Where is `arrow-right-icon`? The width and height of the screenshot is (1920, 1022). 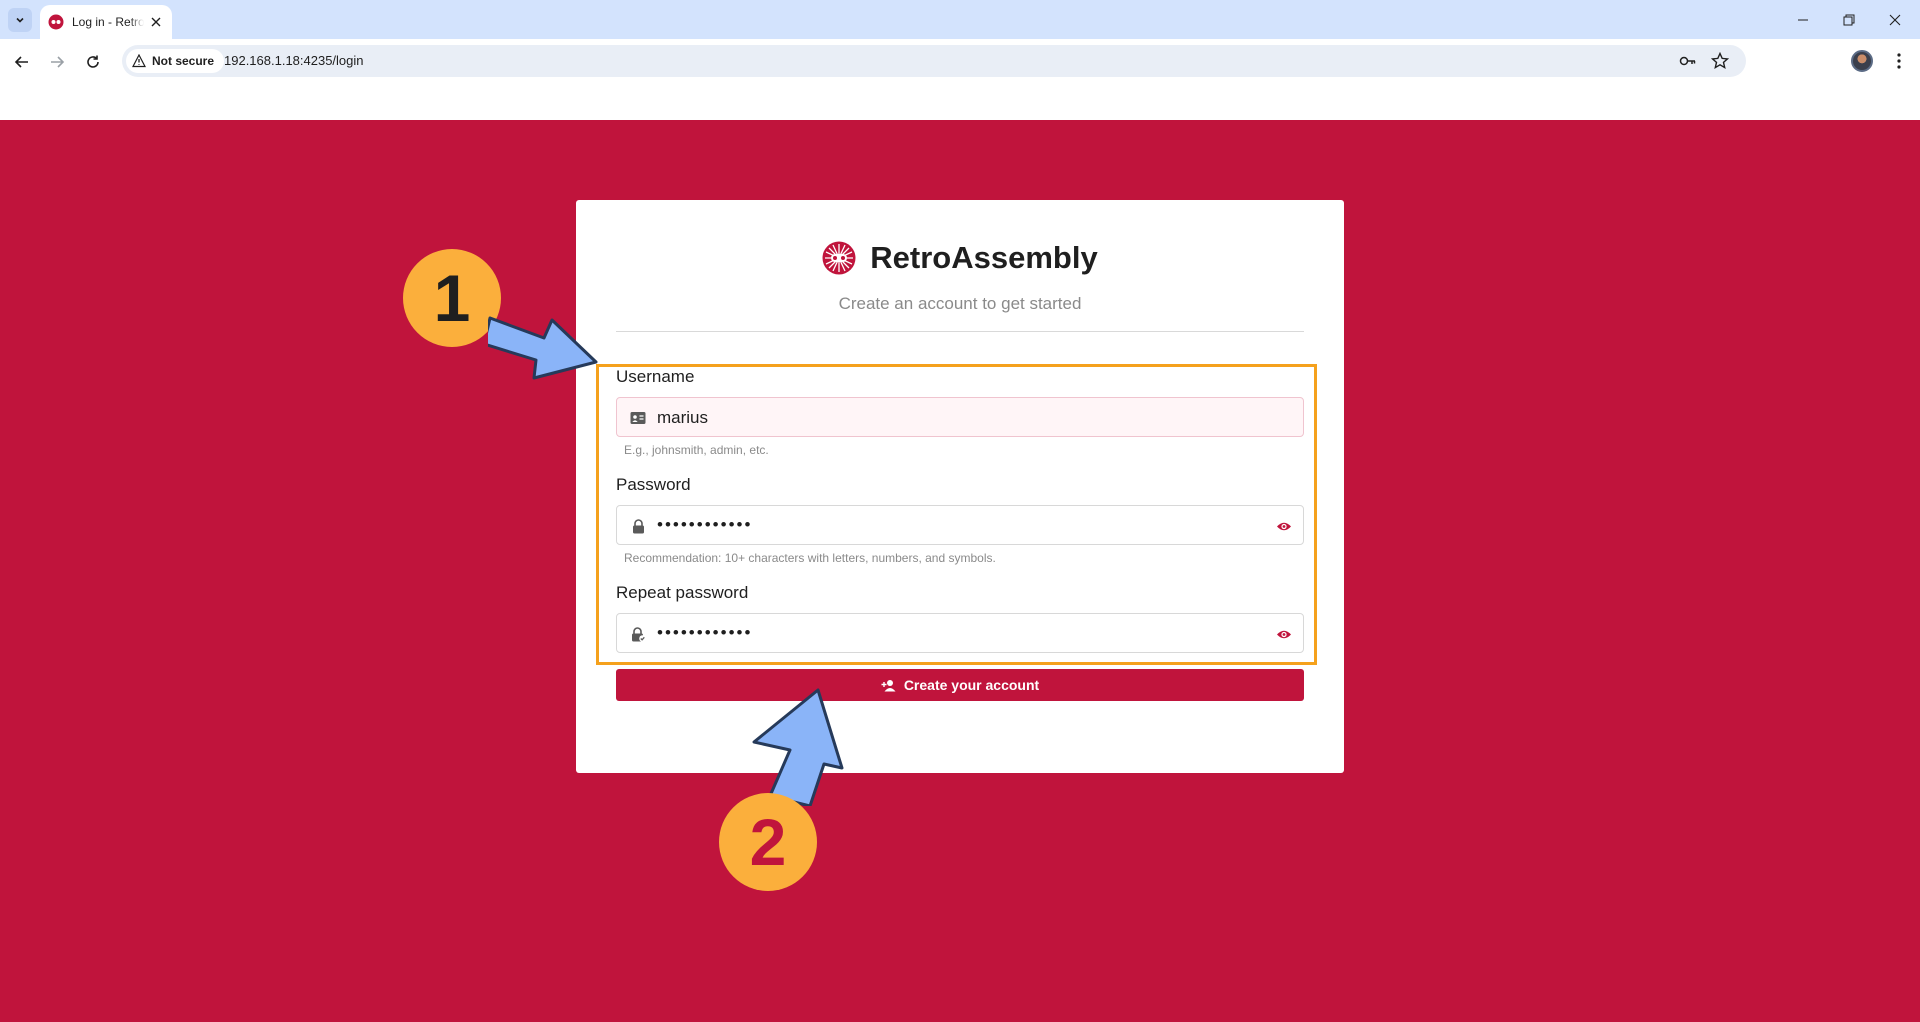 arrow-right-icon is located at coordinates (58, 62).